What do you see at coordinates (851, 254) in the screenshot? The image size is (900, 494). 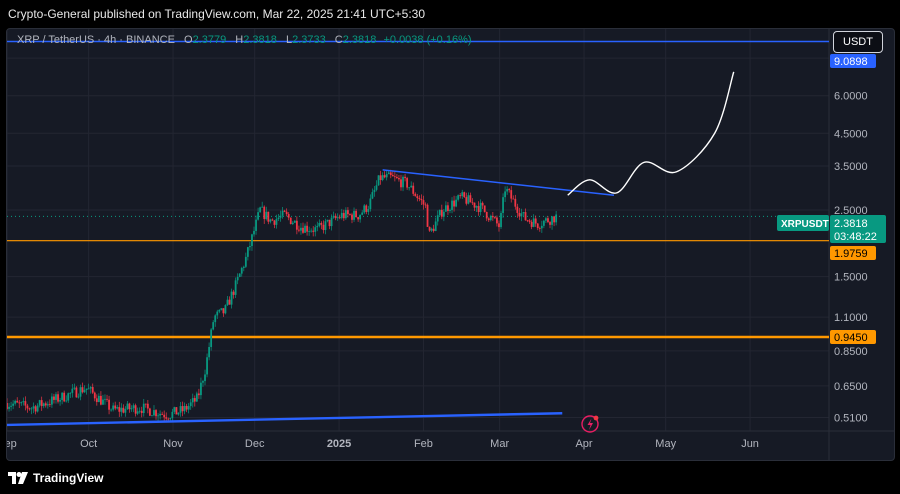 I see `support-upper-text: 1.9759` at bounding box center [851, 254].